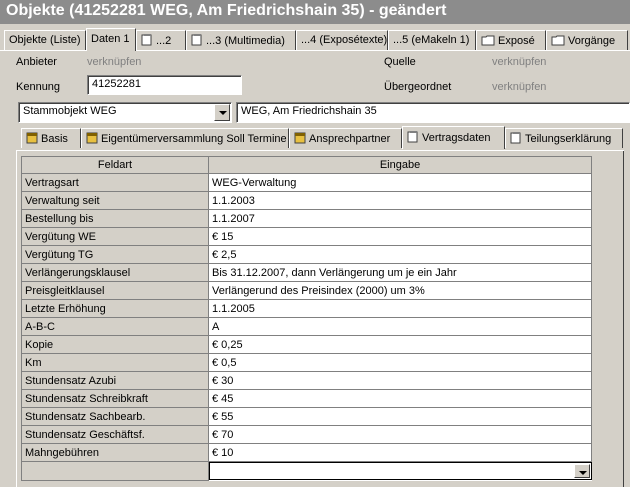  I want to click on eingabe-cell: € 30, so click(400, 380).